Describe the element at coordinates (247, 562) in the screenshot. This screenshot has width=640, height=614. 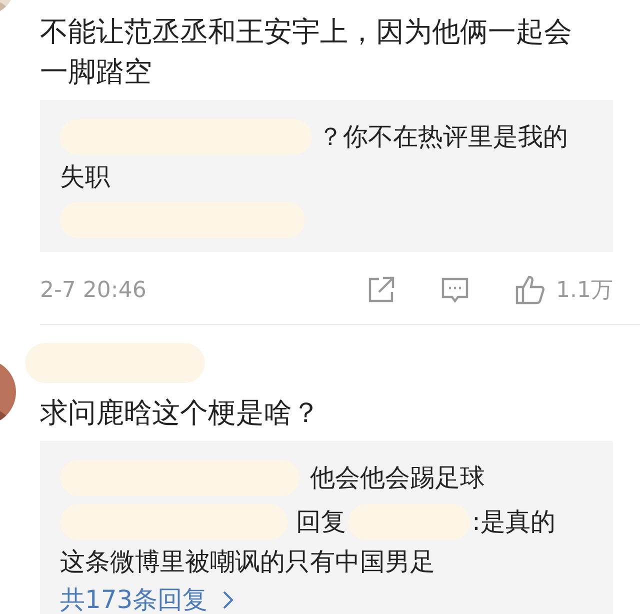
I see `reply-text: 这条微博里被嘲讽的只有中国男足` at that location.